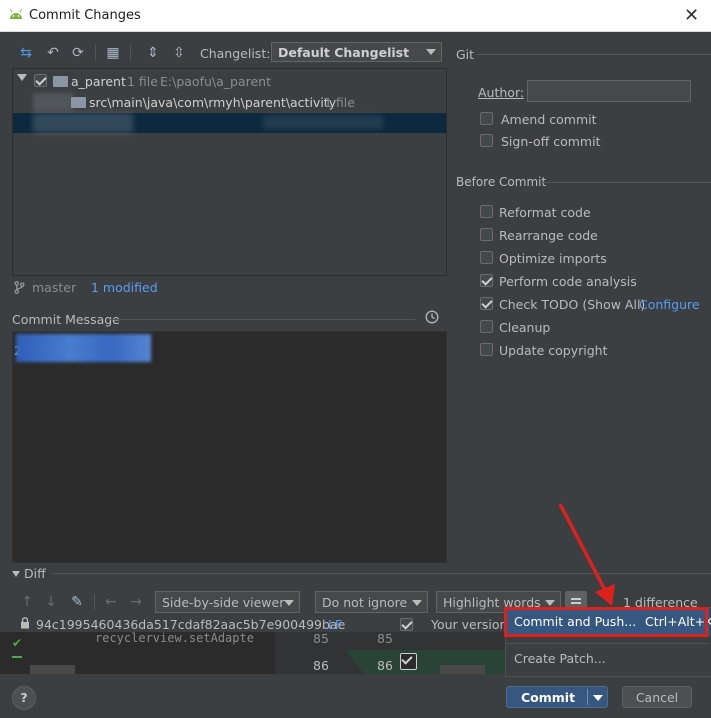  I want to click on history-clock-icon, so click(432, 317).